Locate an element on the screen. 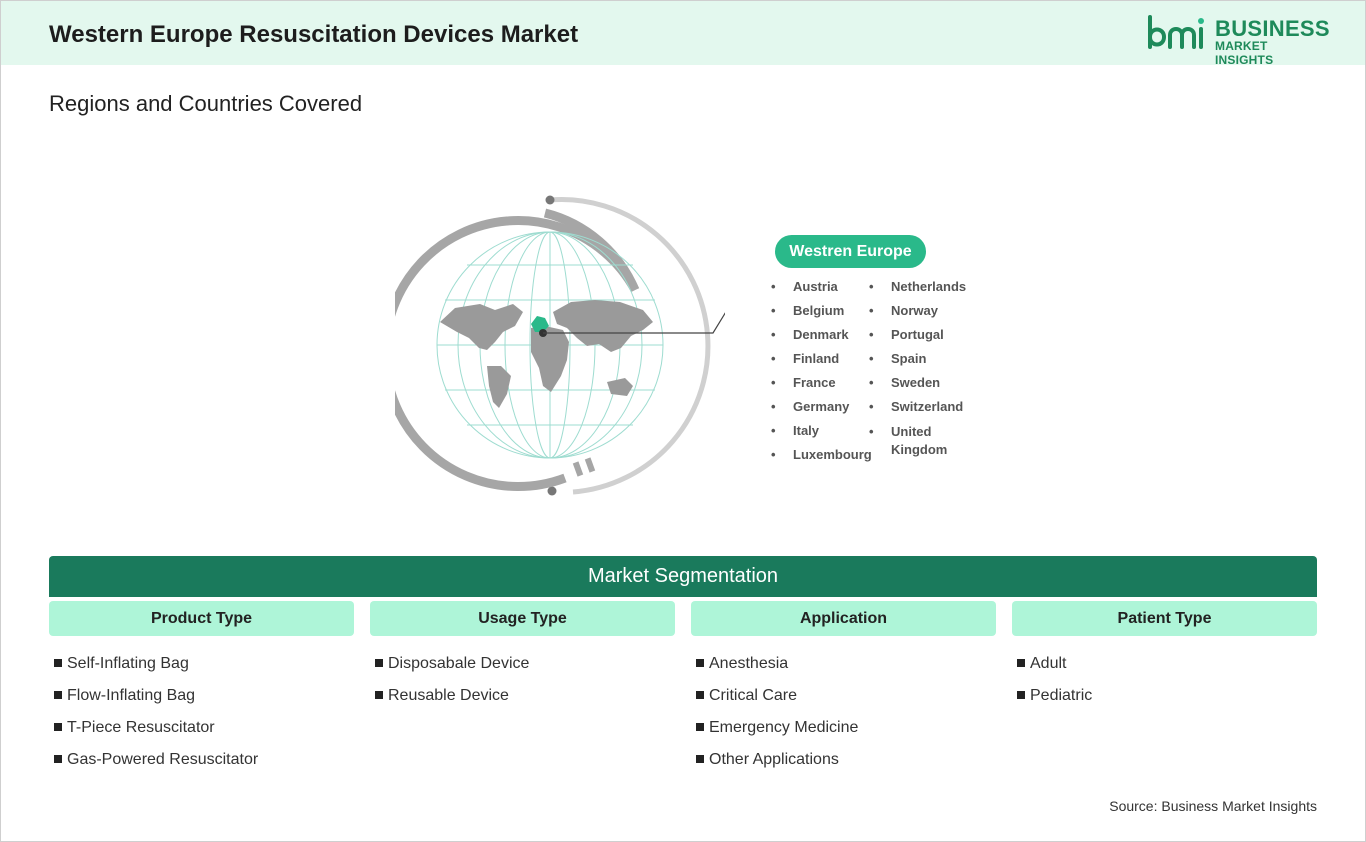 This screenshot has width=1366, height=842. country-item: Belgium is located at coordinates (821, 315).